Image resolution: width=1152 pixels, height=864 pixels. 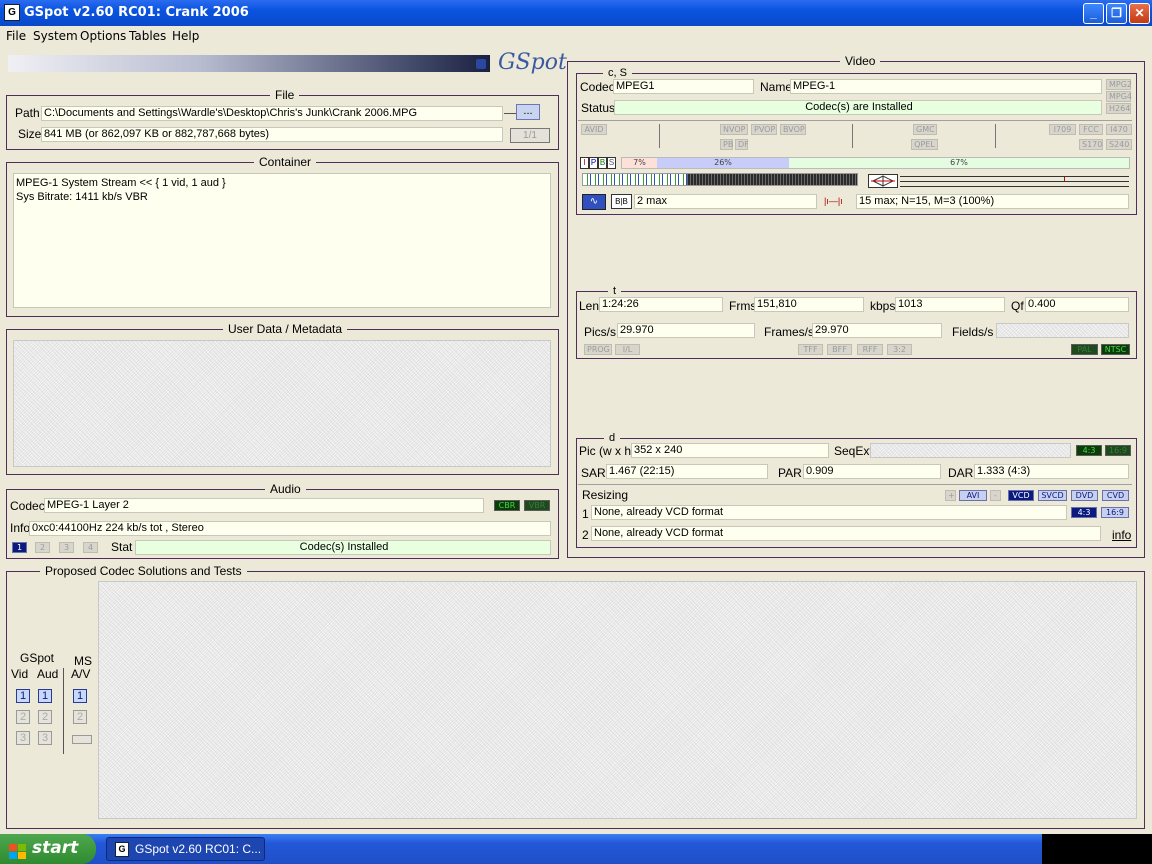 What do you see at coordinates (16, 36) in the screenshot?
I see `menu-file: File` at bounding box center [16, 36].